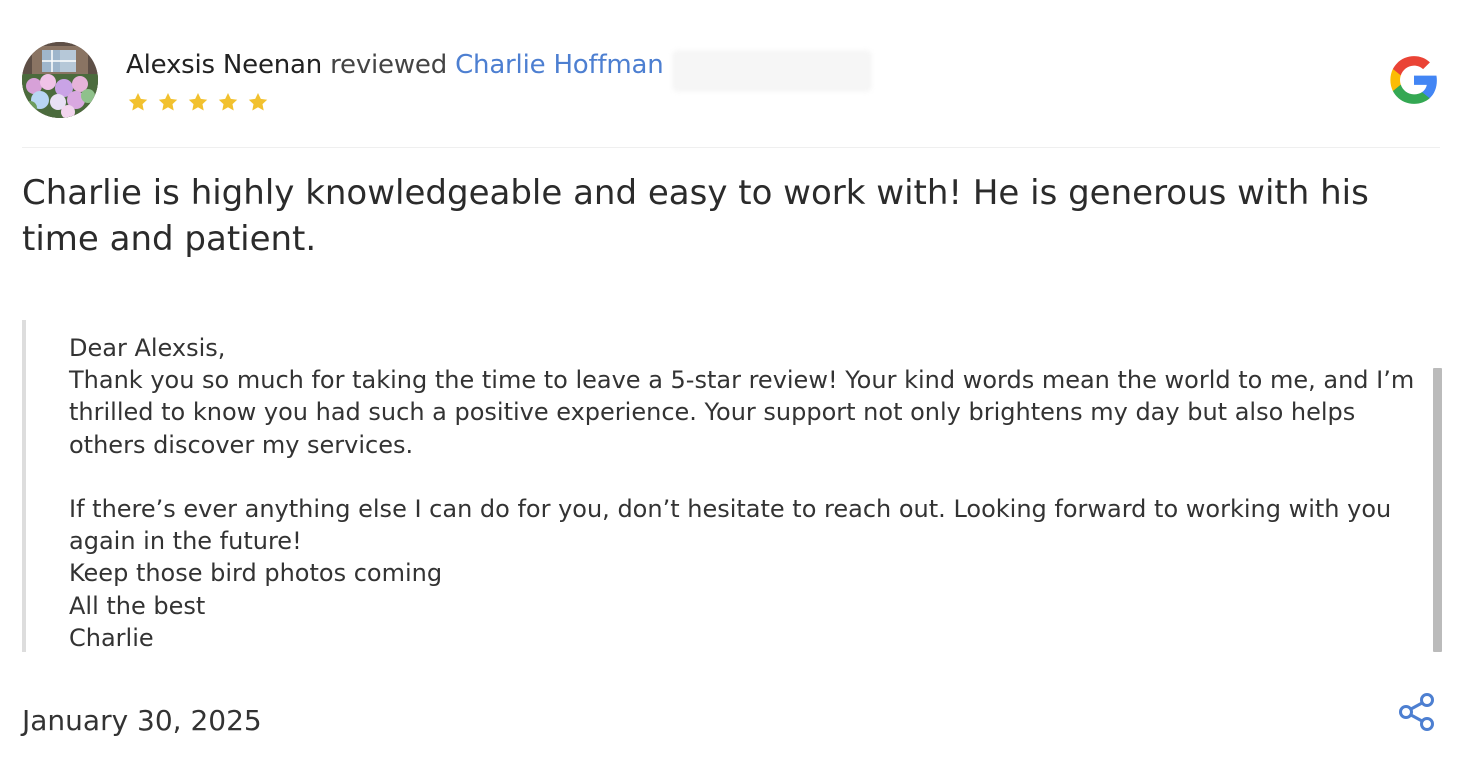 This screenshot has width=1459, height=778. What do you see at coordinates (142, 720) in the screenshot?
I see `review-date: January 30, 2025` at bounding box center [142, 720].